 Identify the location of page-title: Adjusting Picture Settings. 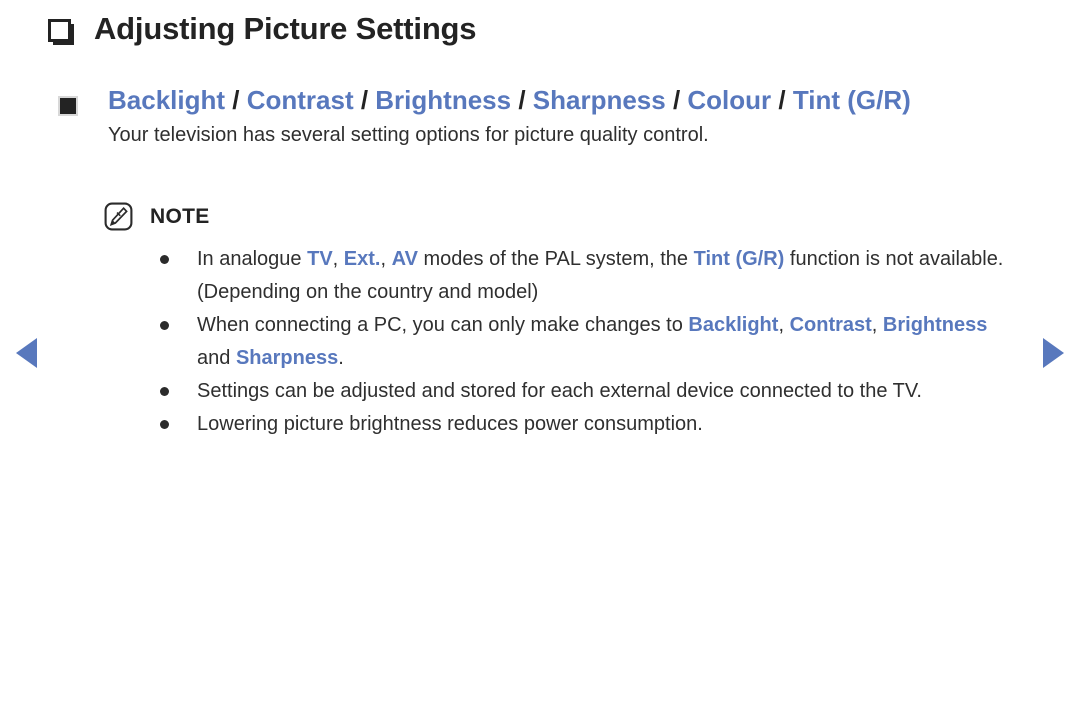
(285, 28).